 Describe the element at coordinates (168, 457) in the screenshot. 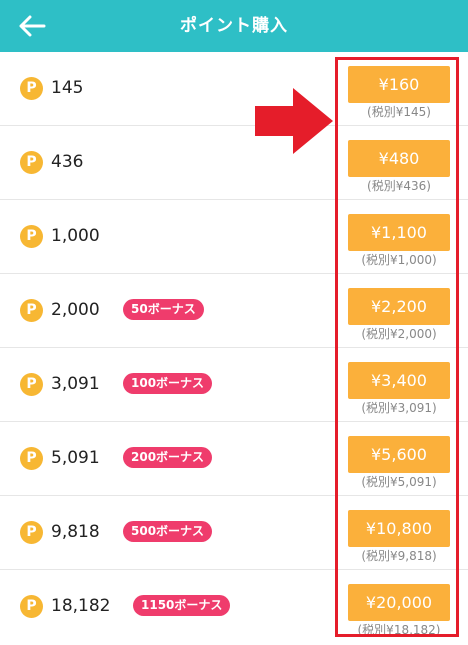

I see `bonus-badge: 200ボーナス` at that location.